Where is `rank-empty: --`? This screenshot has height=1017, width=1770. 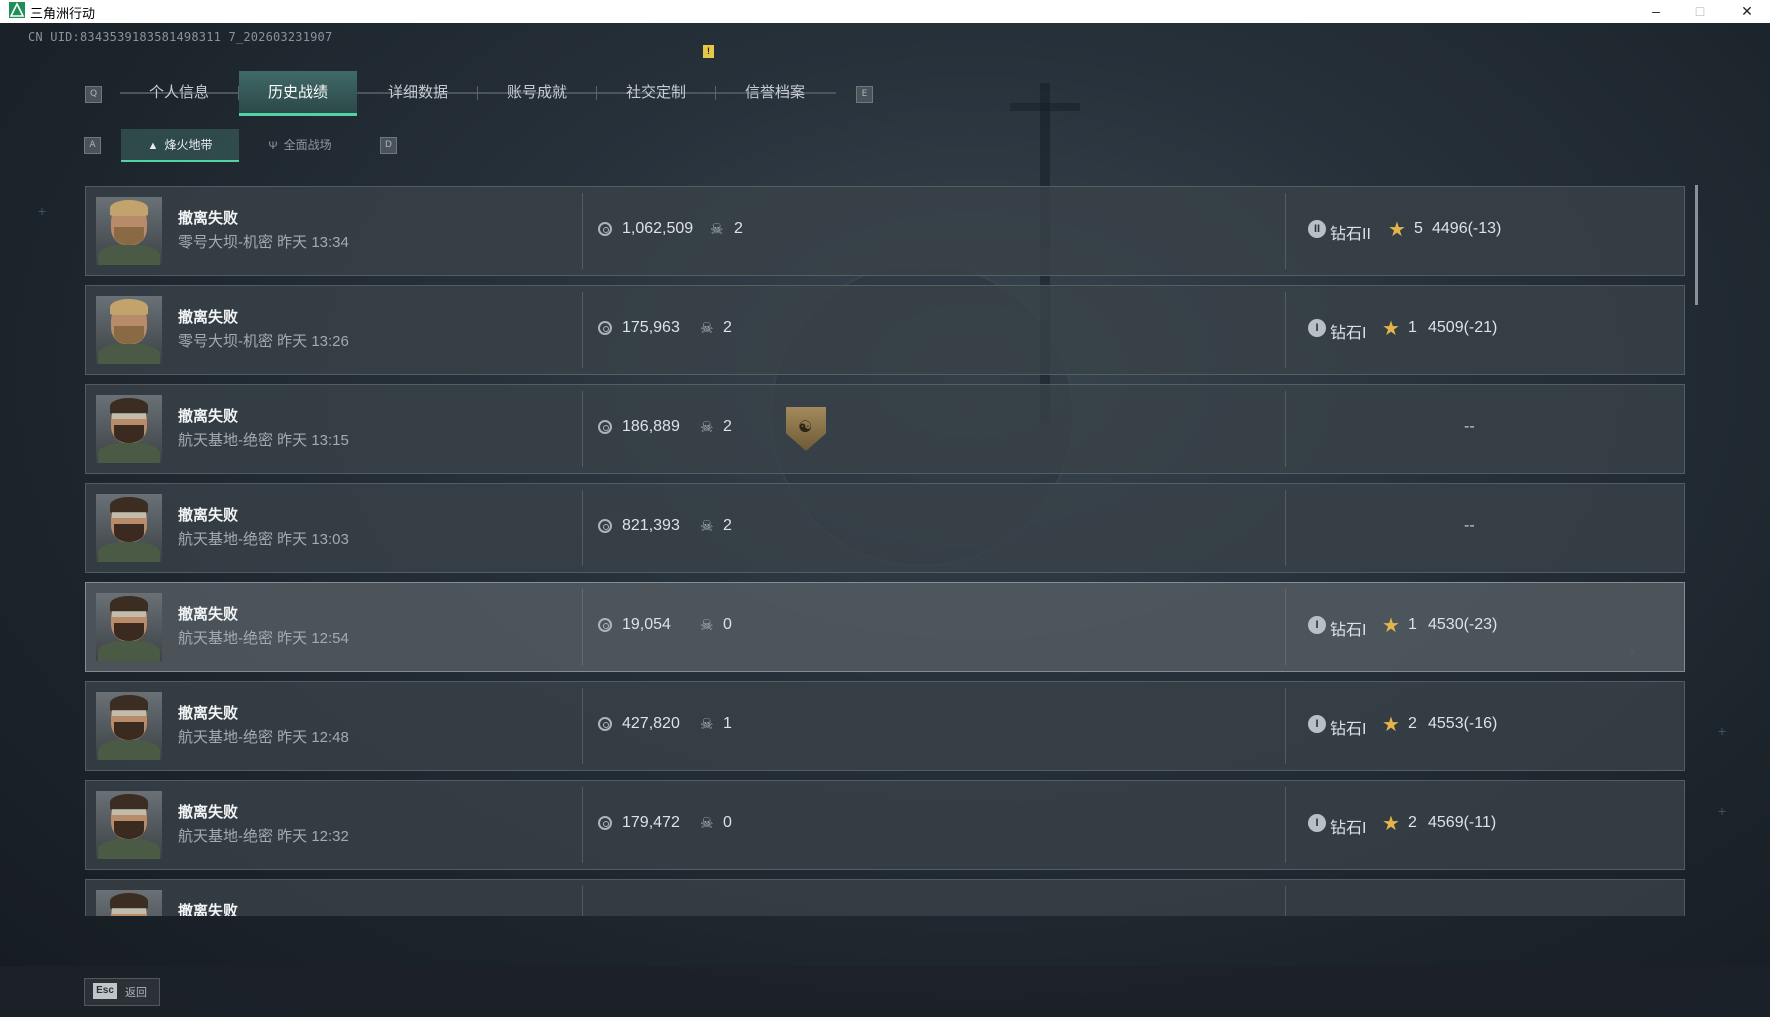
rank-empty: -- is located at coordinates (1469, 525).